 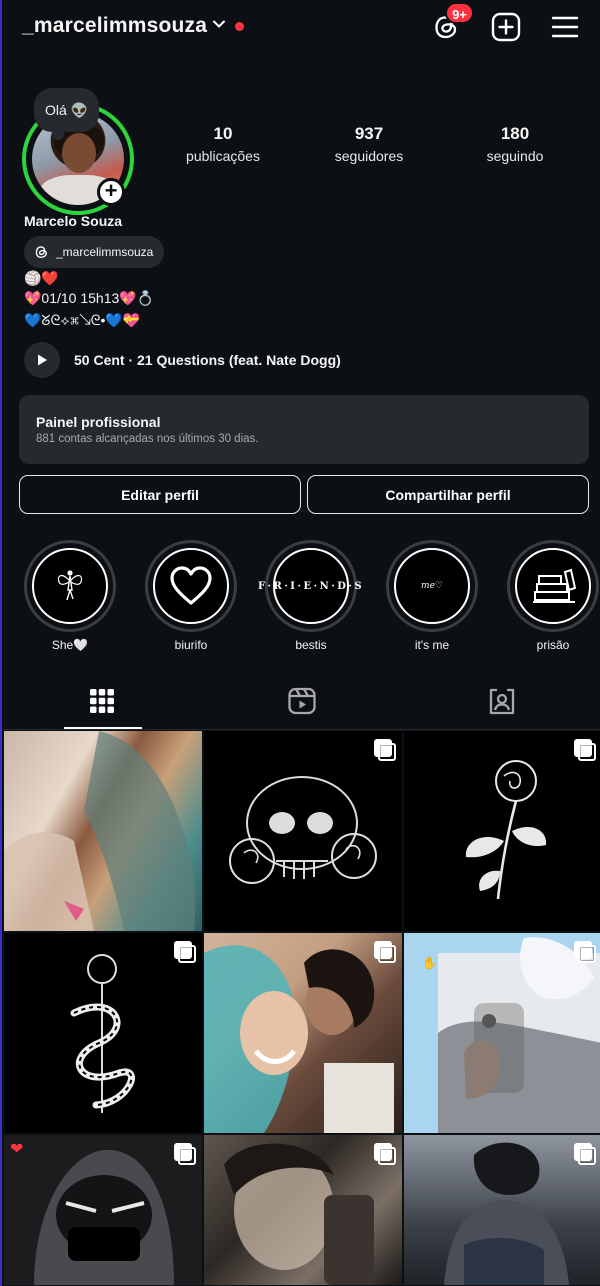 What do you see at coordinates (432, 596) in the screenshot?
I see `highlight-item: me♡ it's me` at bounding box center [432, 596].